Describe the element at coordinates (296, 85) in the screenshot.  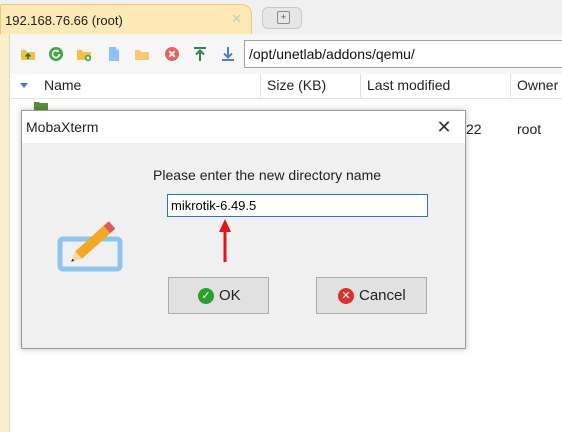
I see `column-size: Size (KB)` at that location.